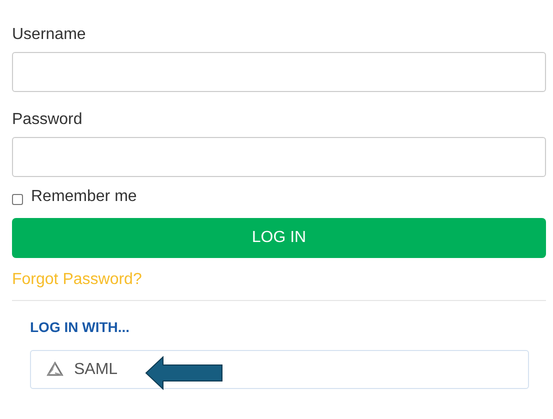  What do you see at coordinates (77, 280) in the screenshot?
I see `forgot-password-link: Forgot Password?` at bounding box center [77, 280].